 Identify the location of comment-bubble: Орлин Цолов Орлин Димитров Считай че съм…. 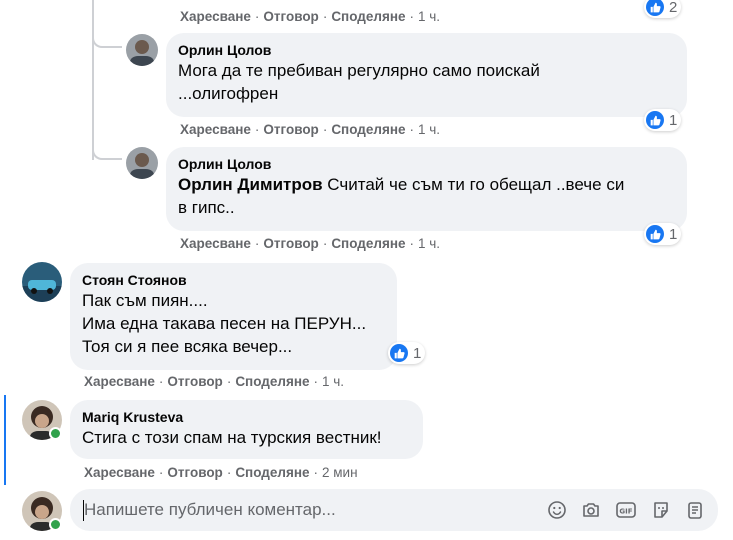
(426, 189).